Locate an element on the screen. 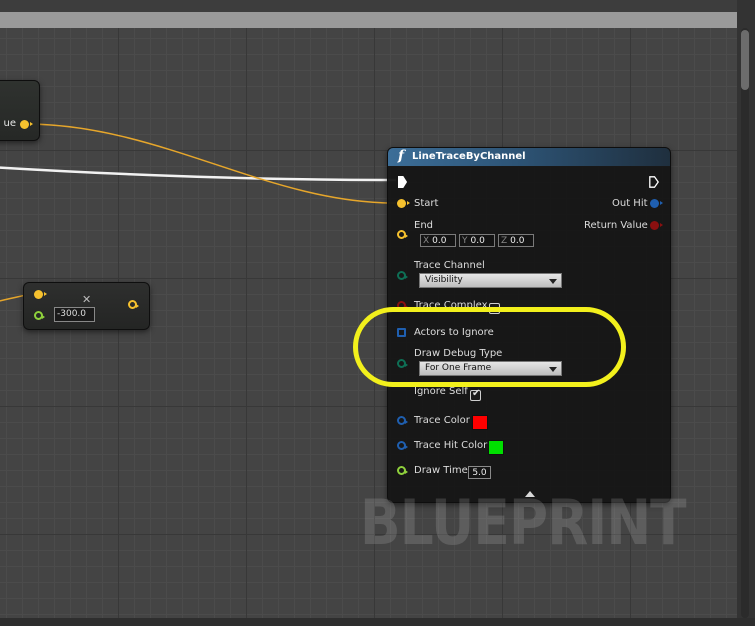 Image resolution: width=755 pixels, height=626 pixels. trace-channel-pin is located at coordinates (402, 275).